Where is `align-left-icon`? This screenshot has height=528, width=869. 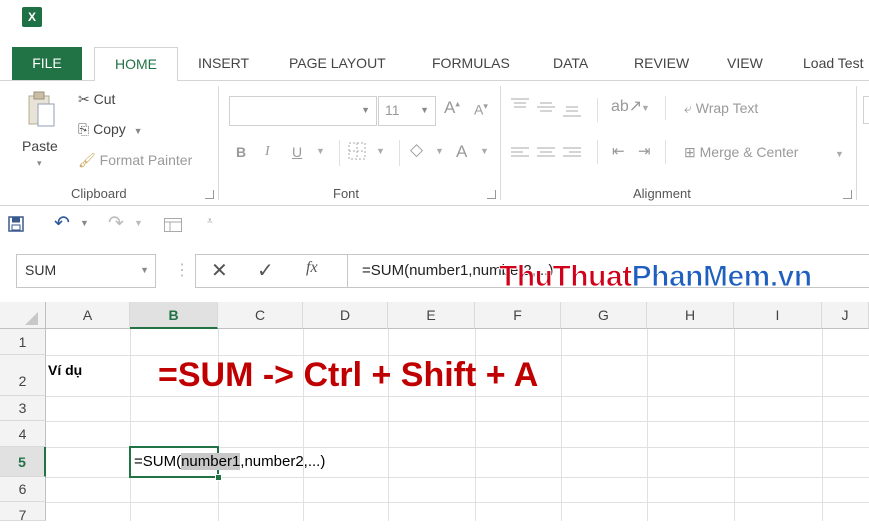 align-left-icon is located at coordinates (520, 154).